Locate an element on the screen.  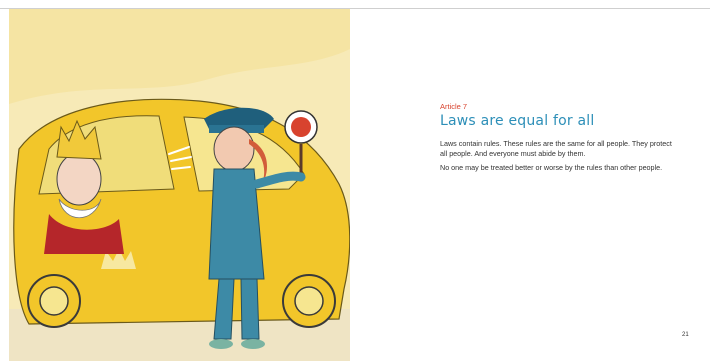
article-title: Laws are equal for all is located at coordinates (517, 121).